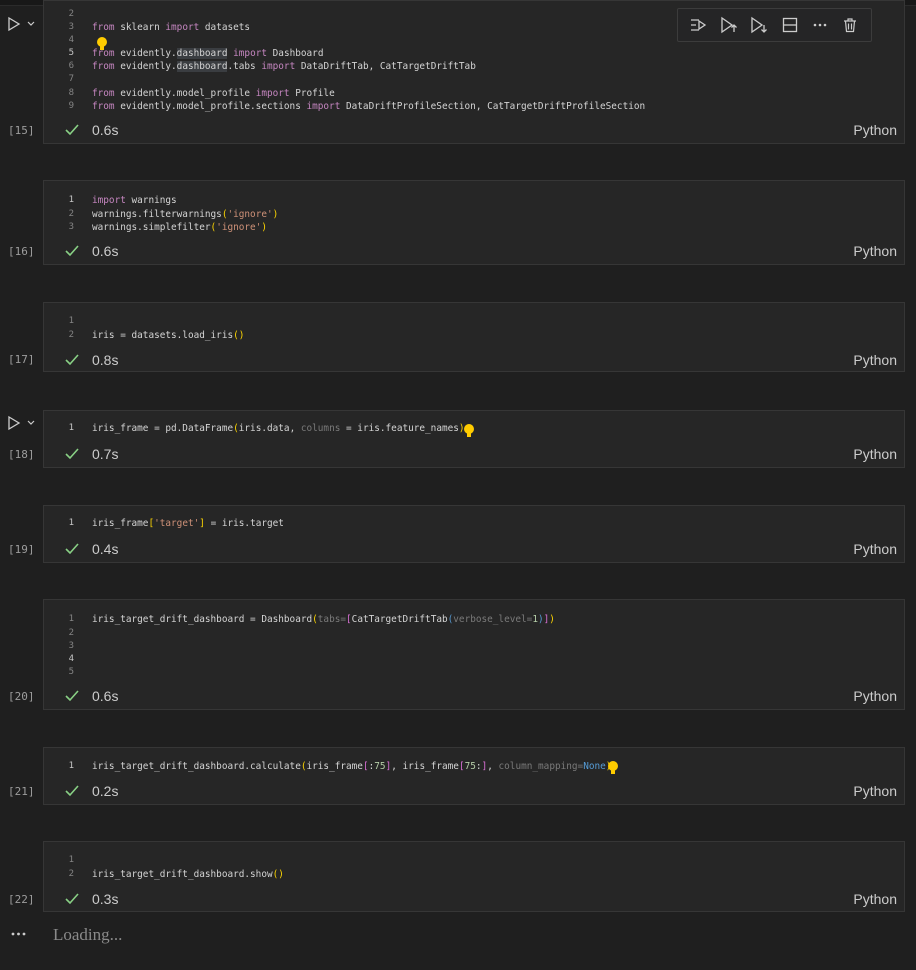 The height and width of the screenshot is (970, 916). I want to click on run-by-line-icon, so click(699, 25).